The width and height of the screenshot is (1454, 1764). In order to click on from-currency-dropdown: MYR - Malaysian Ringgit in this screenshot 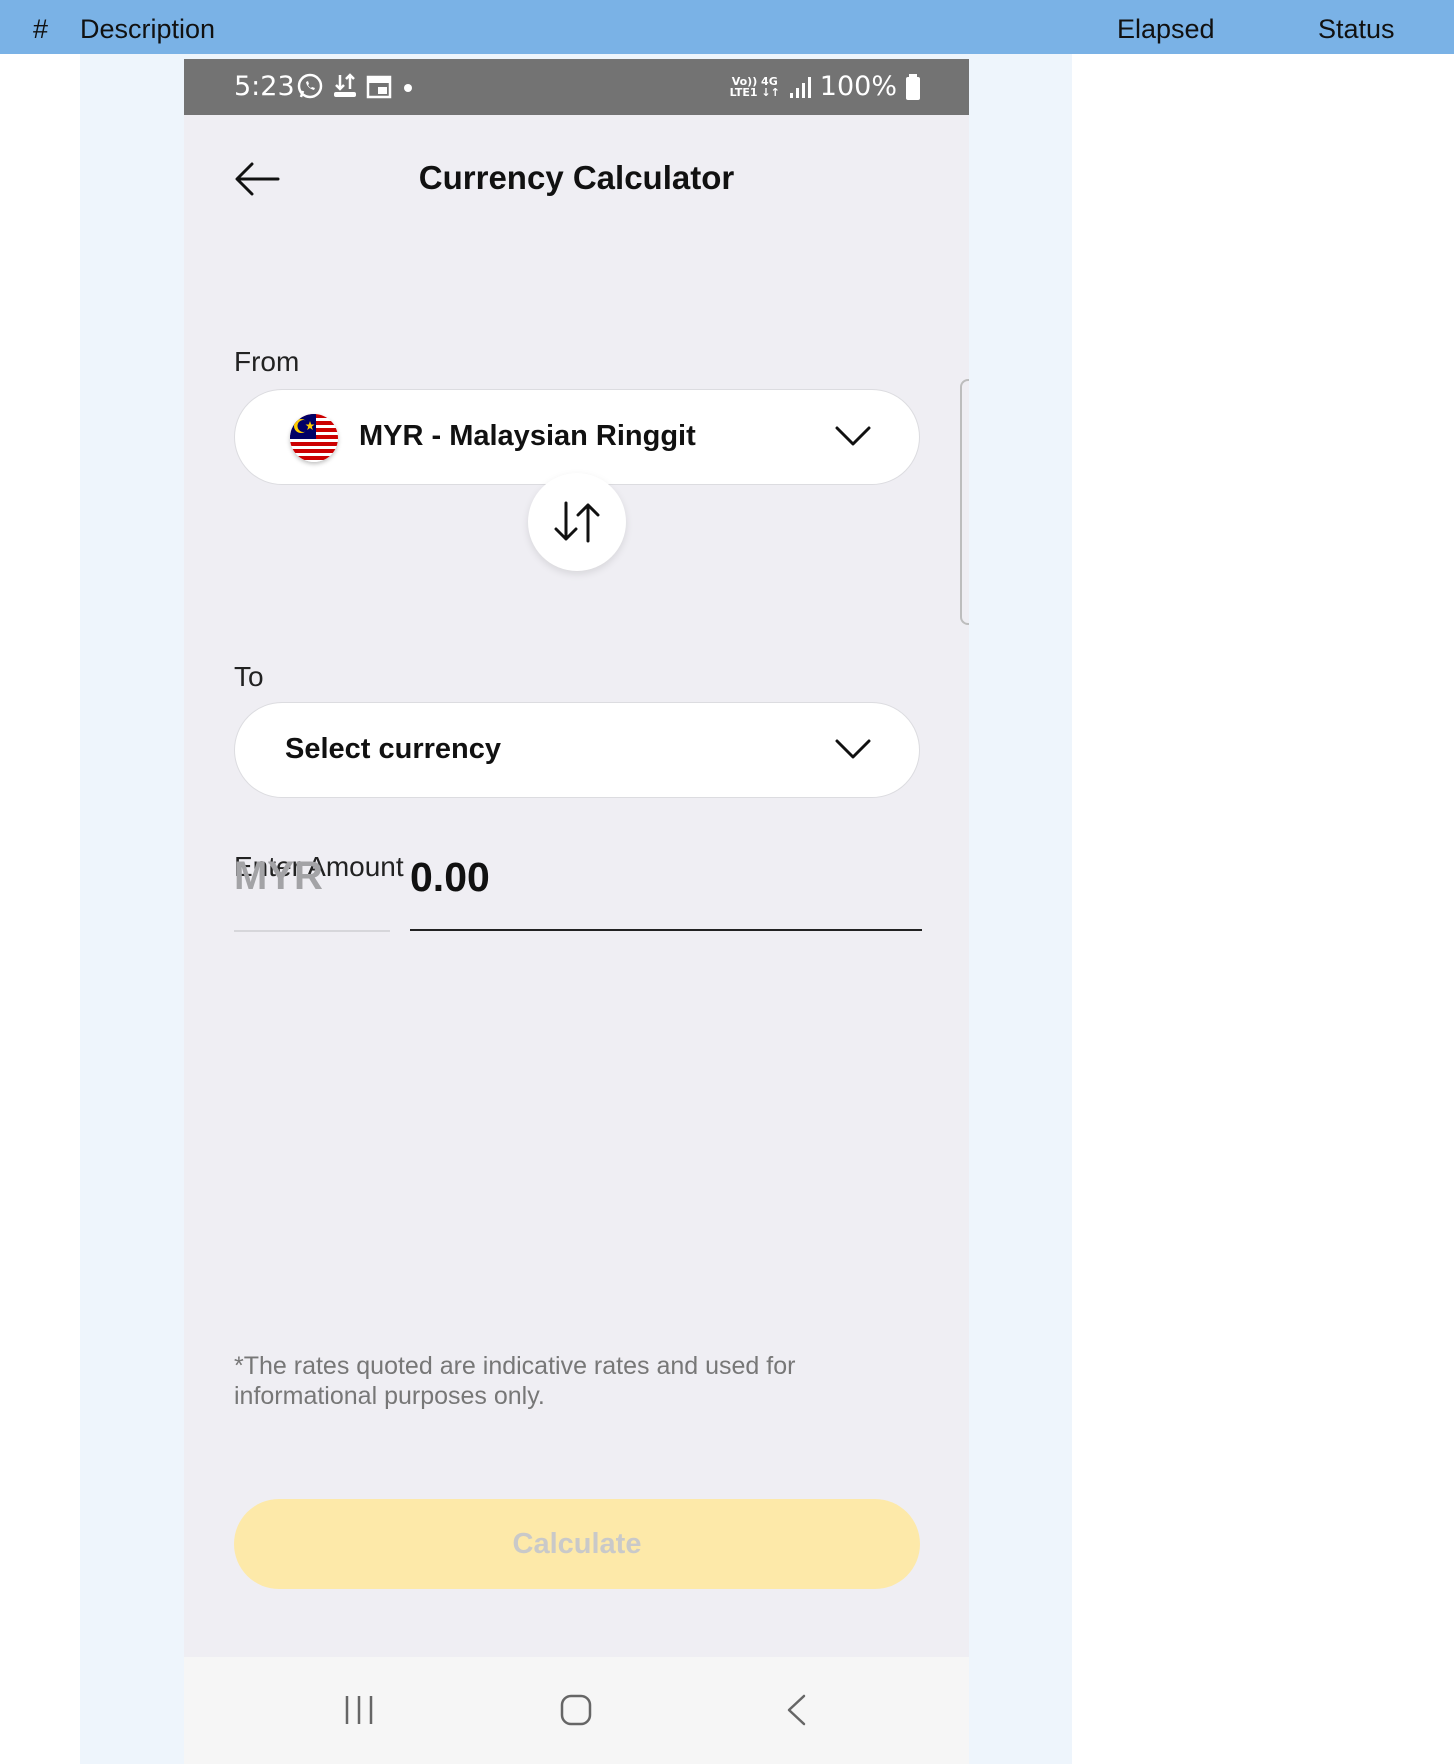, I will do `click(577, 437)`.